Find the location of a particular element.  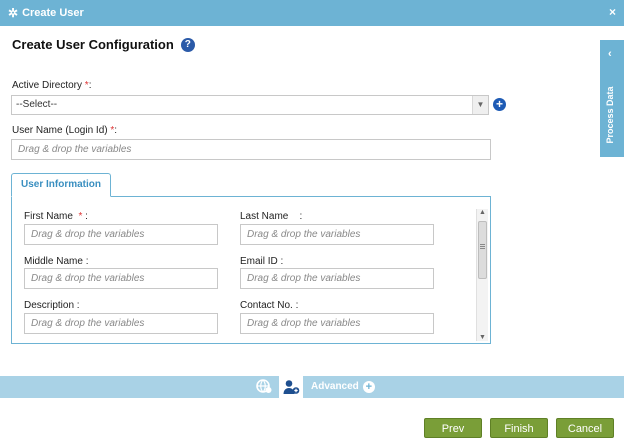

middle-name-label: Middle Name : is located at coordinates (56, 261).